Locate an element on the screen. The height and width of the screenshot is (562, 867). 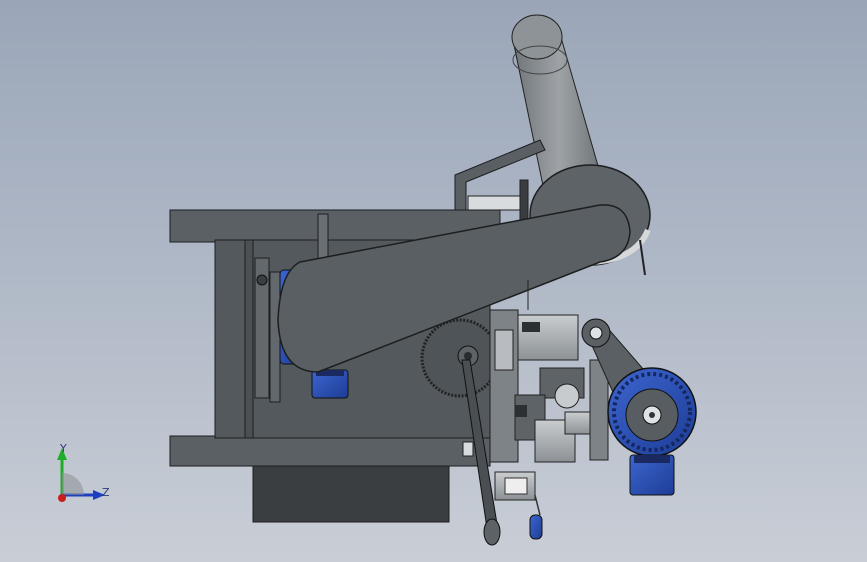
lower-fittings is located at coordinates (518, 505).